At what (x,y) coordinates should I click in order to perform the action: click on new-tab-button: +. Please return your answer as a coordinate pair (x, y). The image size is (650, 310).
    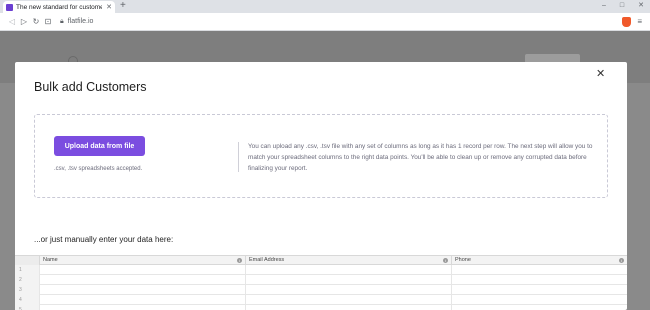
    Looking at the image, I should click on (123, 6).